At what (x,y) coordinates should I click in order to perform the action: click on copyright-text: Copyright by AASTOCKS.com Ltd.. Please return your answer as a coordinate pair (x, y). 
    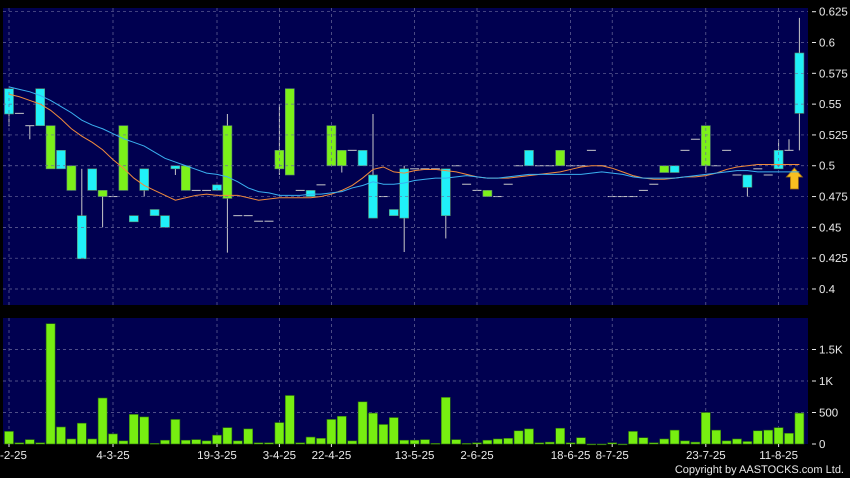
    Looking at the image, I should click on (759, 470).